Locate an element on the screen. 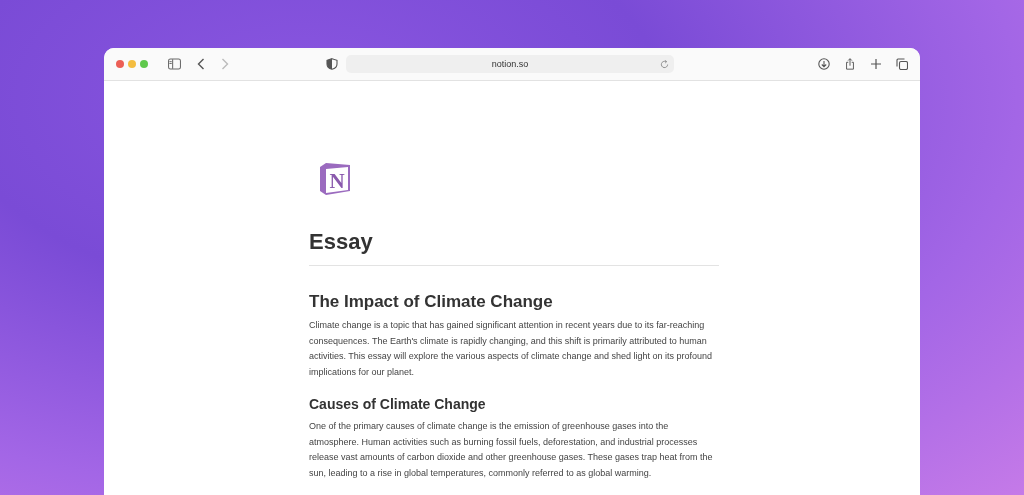 The image size is (1024, 495). subsection-heading: Causes of Climate Change is located at coordinates (398, 404).